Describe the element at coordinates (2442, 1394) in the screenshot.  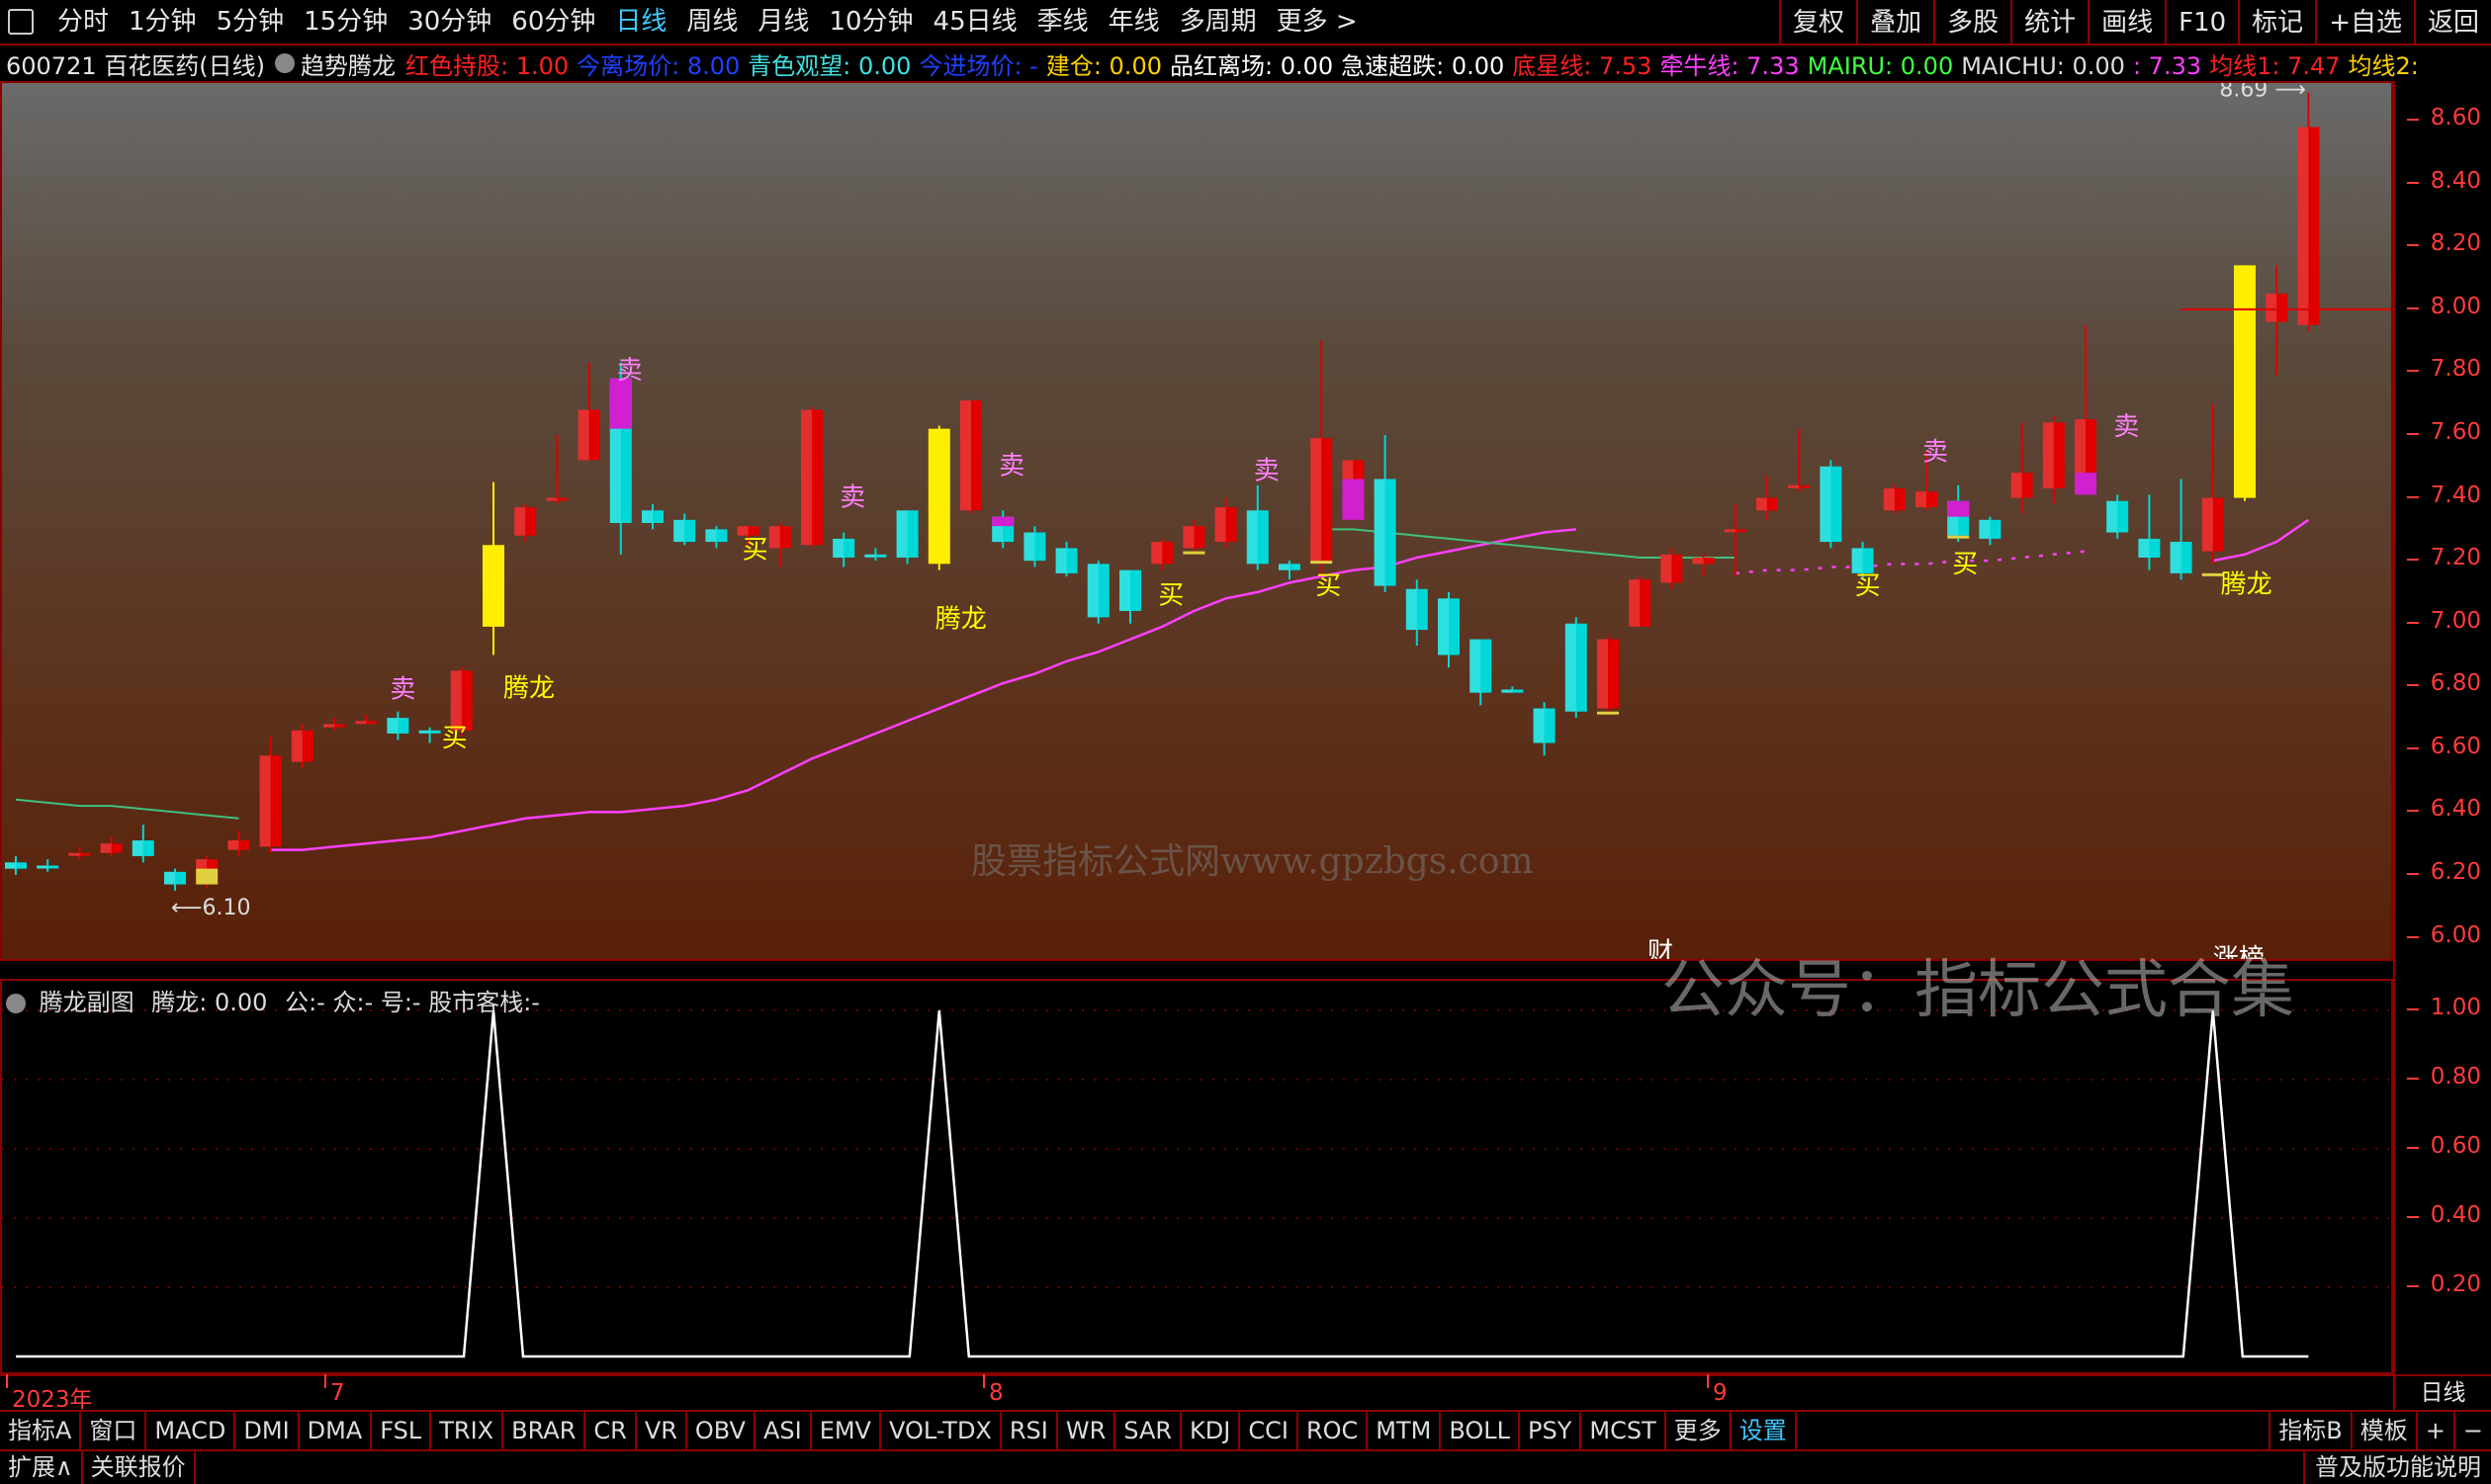
I see `period-label: 日线` at that location.